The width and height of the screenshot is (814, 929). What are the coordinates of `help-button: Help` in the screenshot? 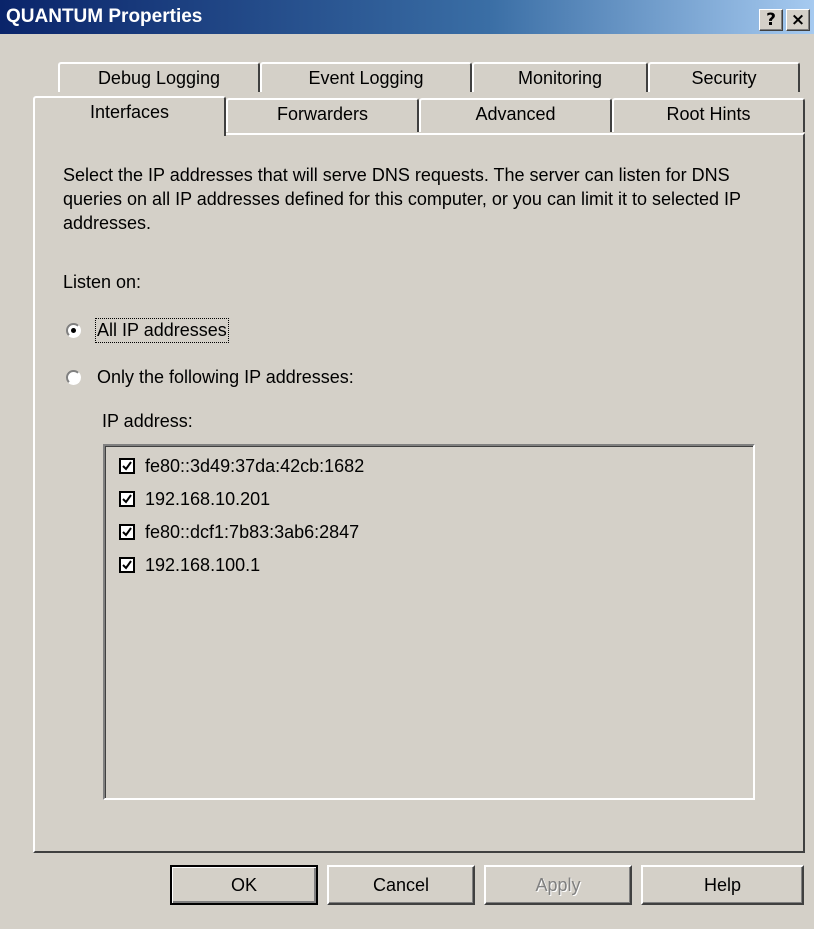 It's located at (722, 885).